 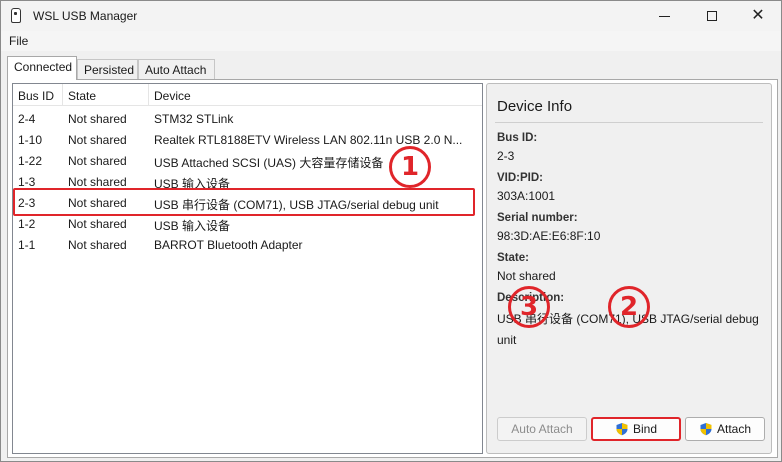 I want to click on divider, so click(x=629, y=122).